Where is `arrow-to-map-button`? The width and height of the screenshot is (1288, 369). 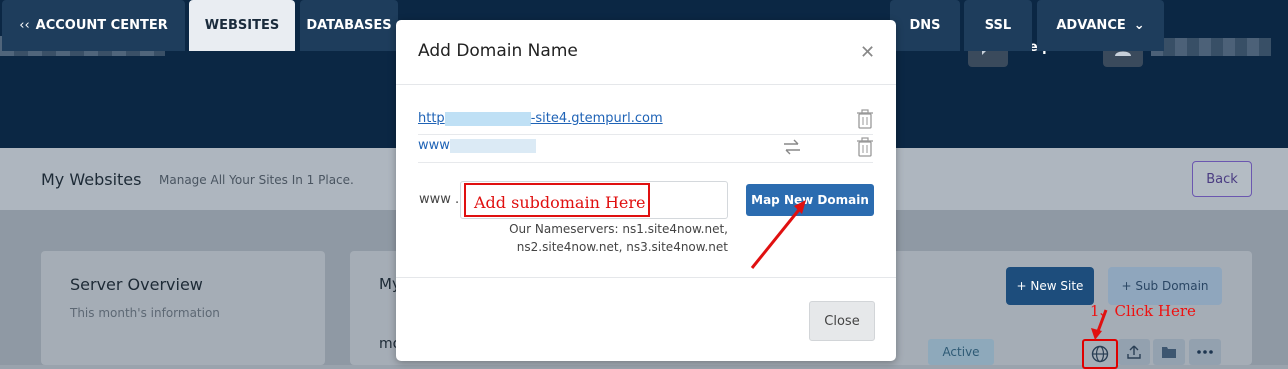
arrow-to-map-button is located at coordinates (778, 234).